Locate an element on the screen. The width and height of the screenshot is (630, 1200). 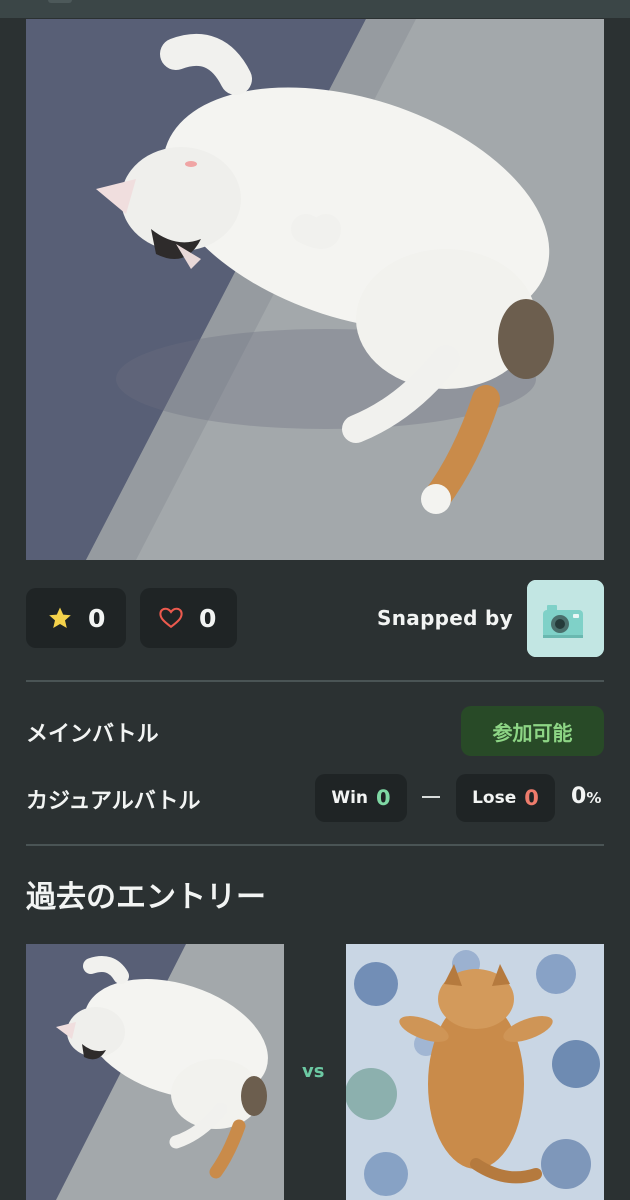
top-bar is located at coordinates (315, 9).